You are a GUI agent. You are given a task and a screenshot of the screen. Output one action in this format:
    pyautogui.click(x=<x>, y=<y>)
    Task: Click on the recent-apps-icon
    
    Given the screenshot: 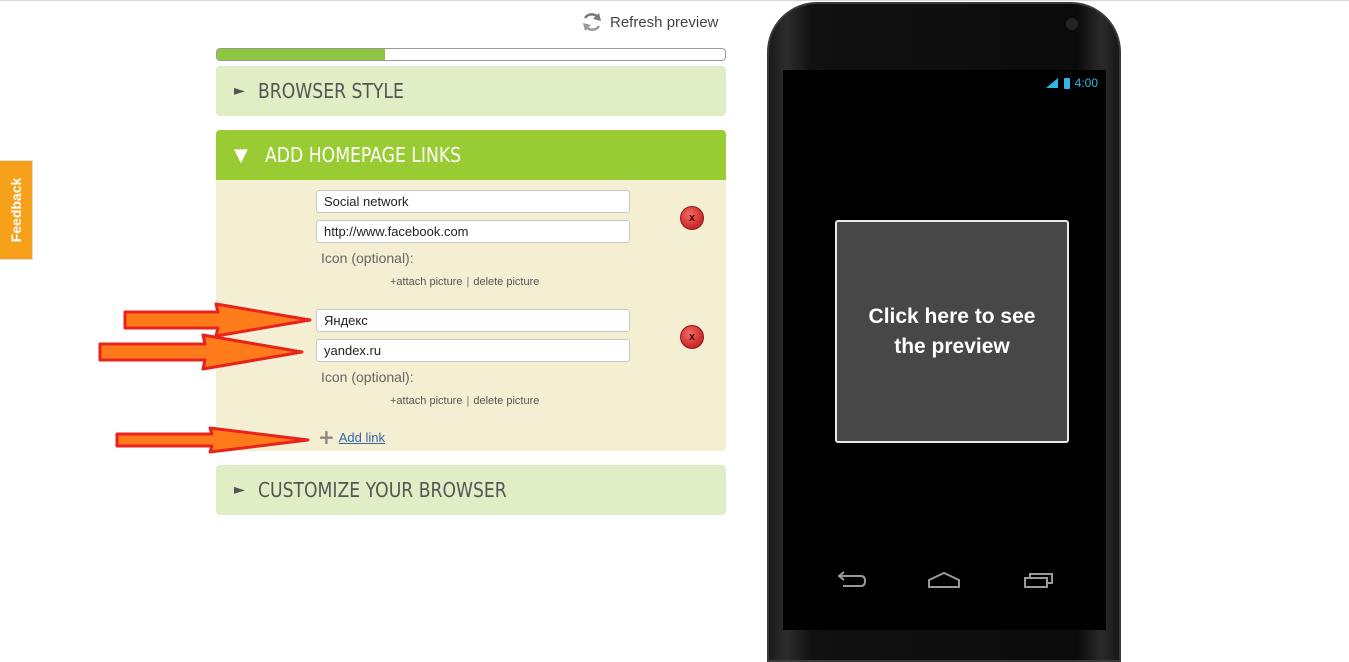 What is the action you would take?
    pyautogui.click(x=1039, y=580)
    